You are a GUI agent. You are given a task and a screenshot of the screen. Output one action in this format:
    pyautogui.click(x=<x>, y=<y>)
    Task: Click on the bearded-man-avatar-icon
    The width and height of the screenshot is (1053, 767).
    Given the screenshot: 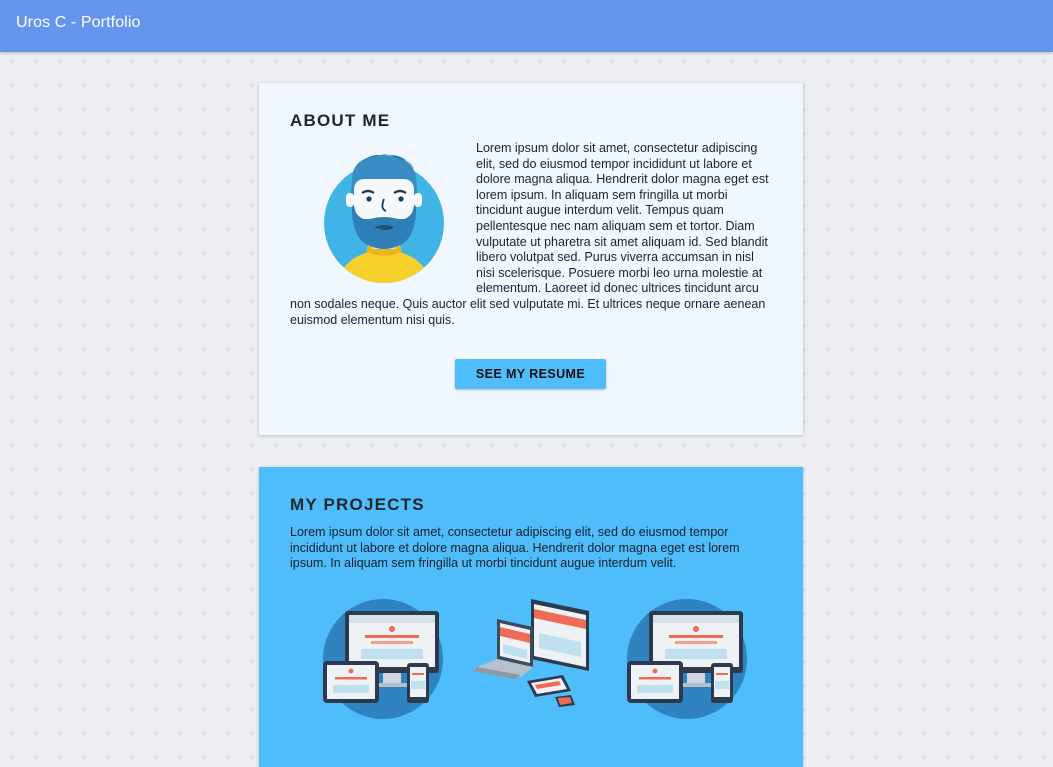 What is the action you would take?
    pyautogui.click(x=383, y=217)
    